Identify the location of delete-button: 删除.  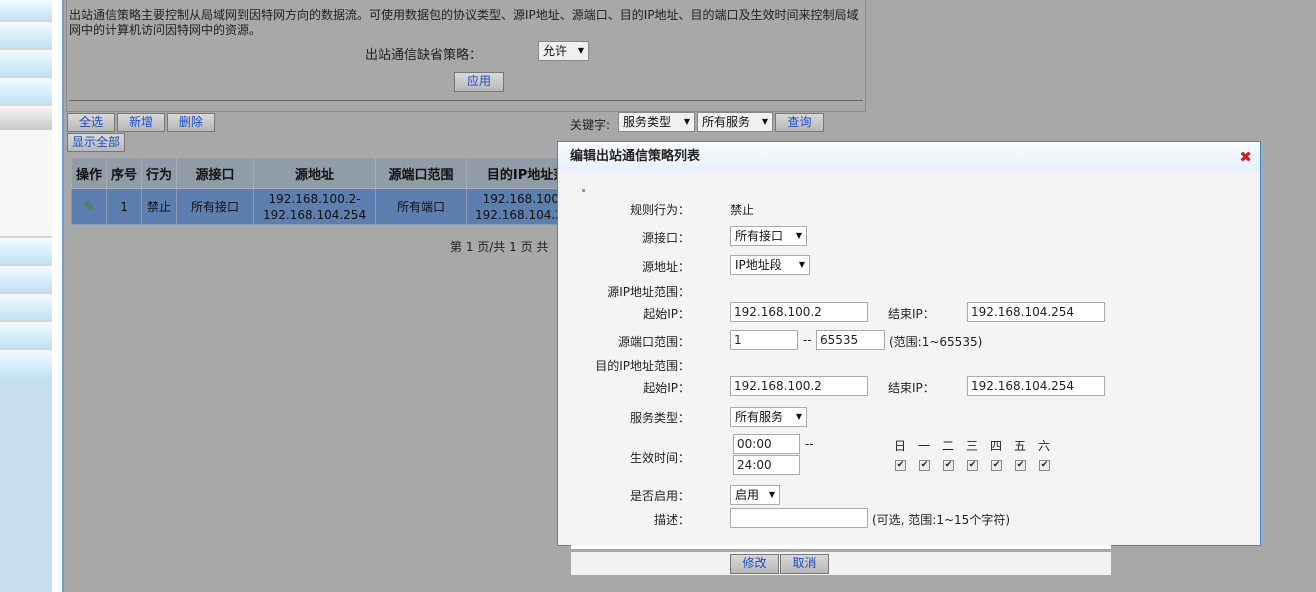
(191, 122).